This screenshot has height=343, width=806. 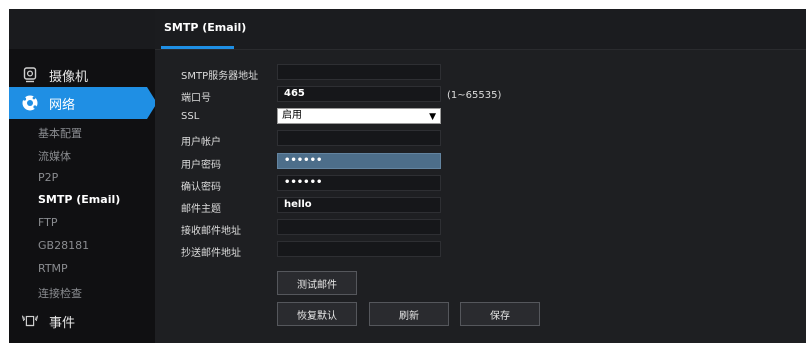 What do you see at coordinates (62, 323) in the screenshot?
I see `sidebar-item-event-label: 事件` at bounding box center [62, 323].